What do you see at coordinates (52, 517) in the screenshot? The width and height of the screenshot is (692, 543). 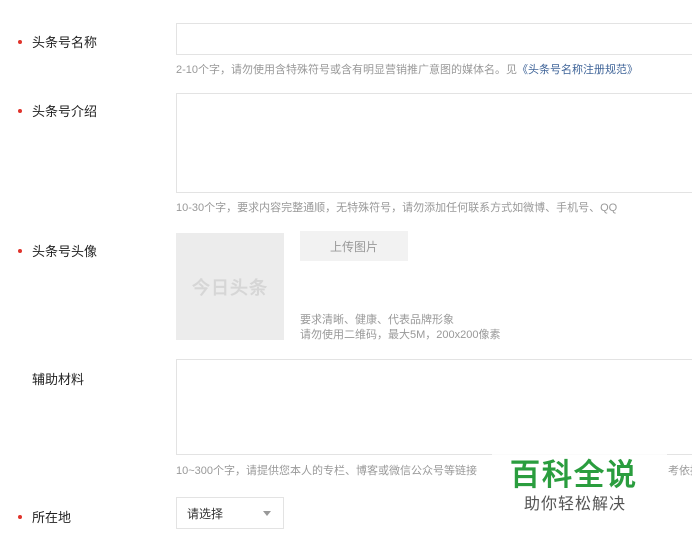 I see `location-label: 所在地` at bounding box center [52, 517].